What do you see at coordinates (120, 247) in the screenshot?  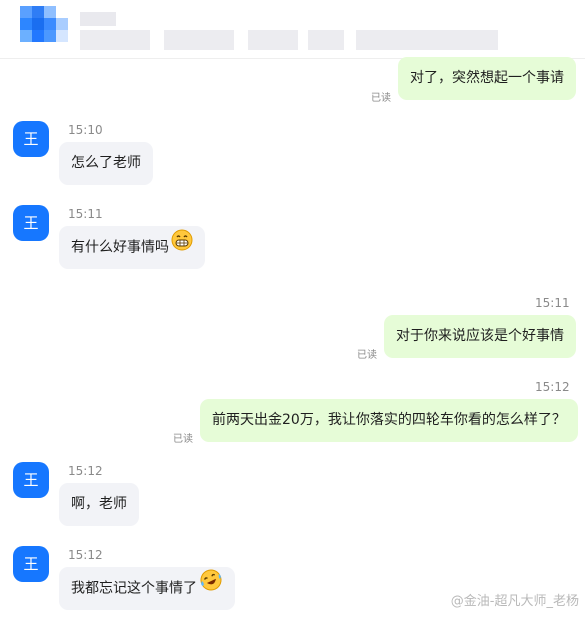 I see `message-text: 有什么好事情吗` at bounding box center [120, 247].